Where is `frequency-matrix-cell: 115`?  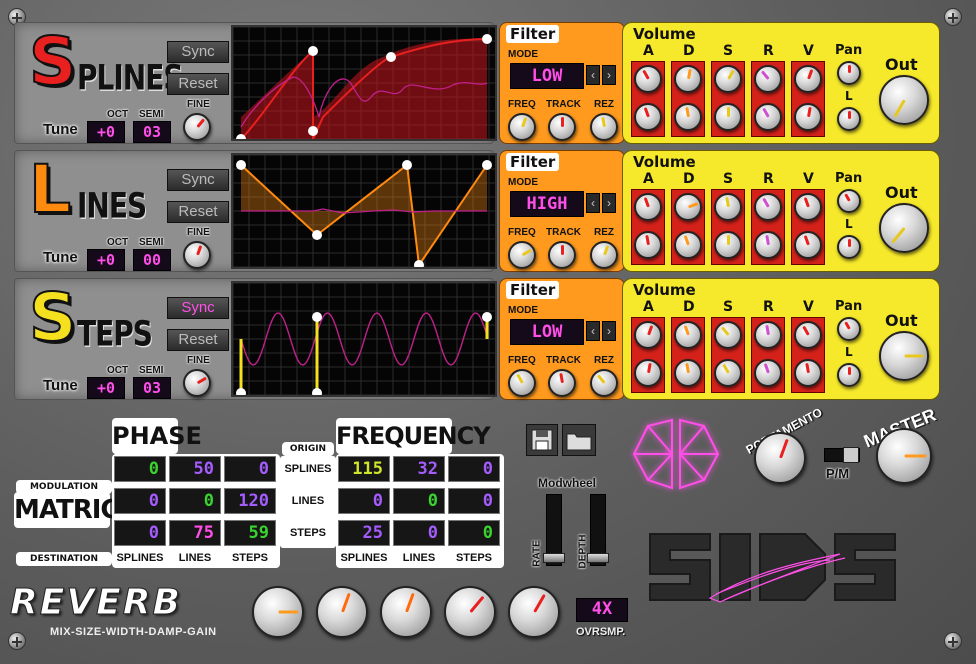
frequency-matrix-cell: 115 is located at coordinates (364, 469).